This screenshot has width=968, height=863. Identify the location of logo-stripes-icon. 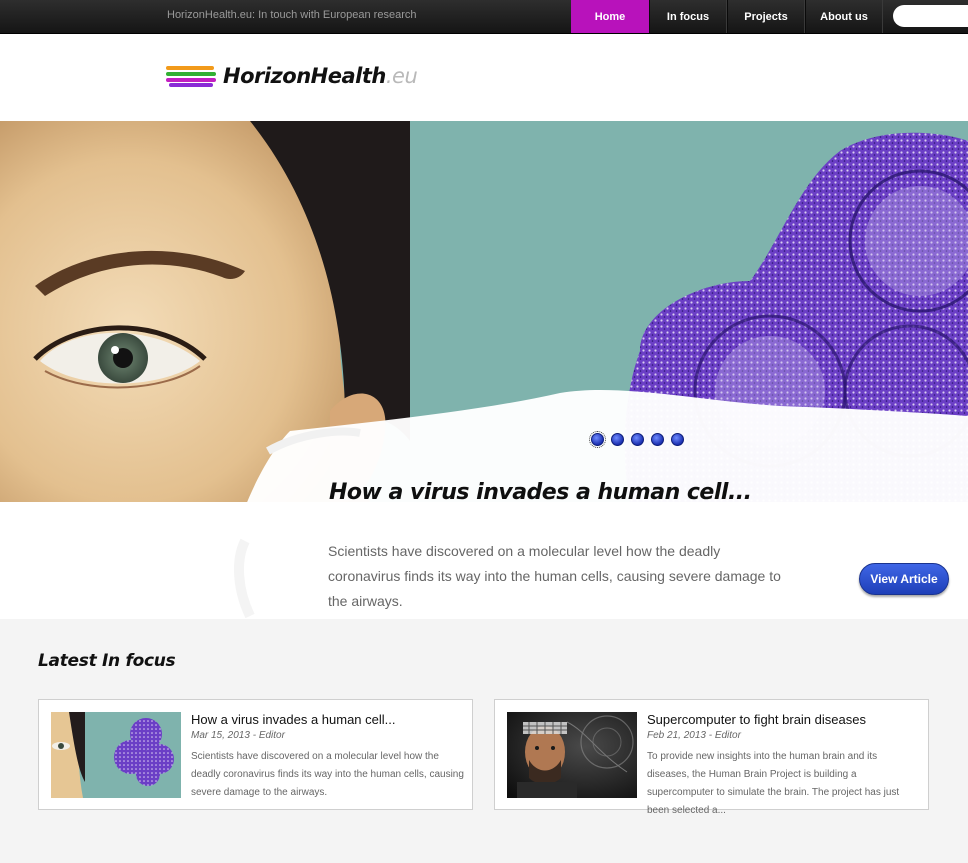
(191, 76).